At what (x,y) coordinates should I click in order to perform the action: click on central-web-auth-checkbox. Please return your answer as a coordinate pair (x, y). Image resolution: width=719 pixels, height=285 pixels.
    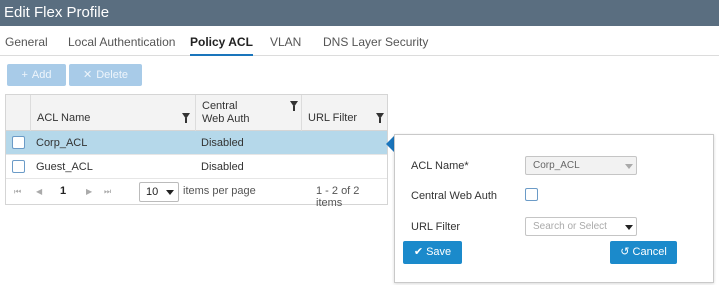
    Looking at the image, I should click on (531, 194).